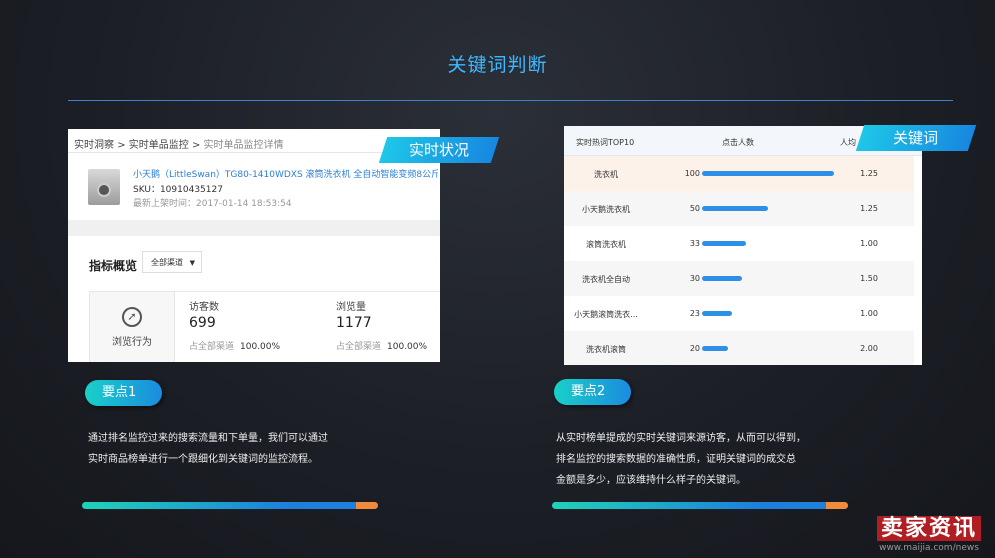 The width and height of the screenshot is (995, 558). I want to click on washing-machine-thumbnail, so click(104, 187).